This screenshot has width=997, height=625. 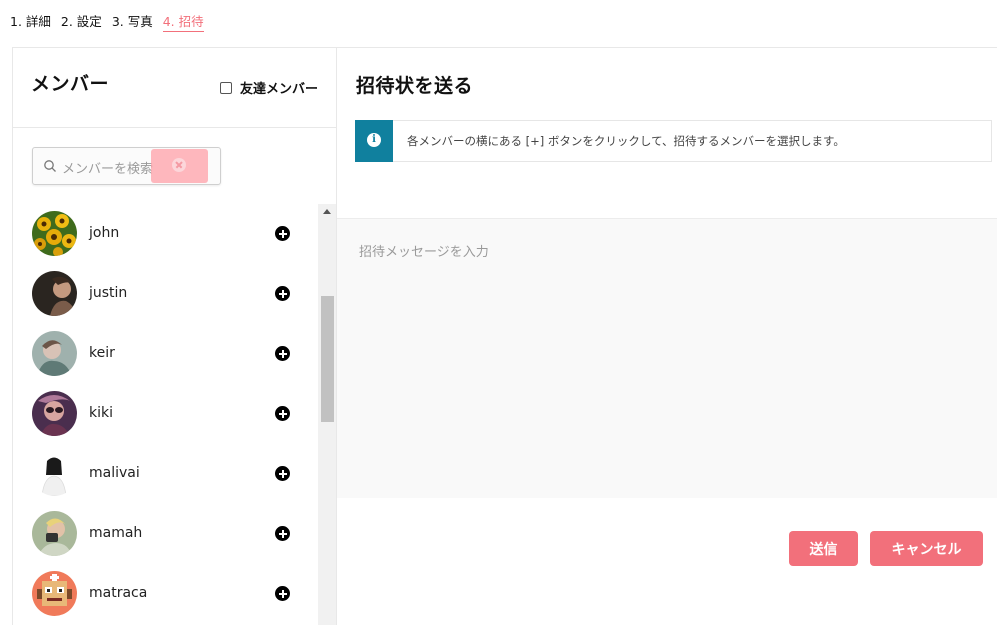 What do you see at coordinates (132, 21) in the screenshot?
I see `step-photos: 3. 写真` at bounding box center [132, 21].